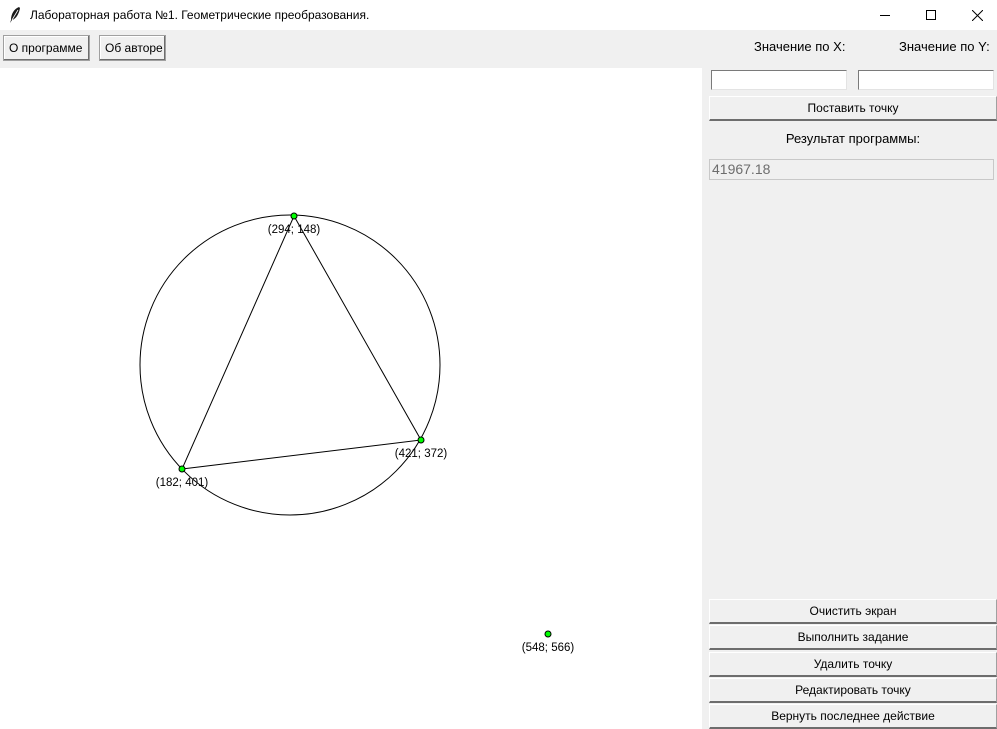 The width and height of the screenshot is (997, 729). Describe the element at coordinates (853, 664) in the screenshot. I see `delete-point-button: Удалить точку` at that location.